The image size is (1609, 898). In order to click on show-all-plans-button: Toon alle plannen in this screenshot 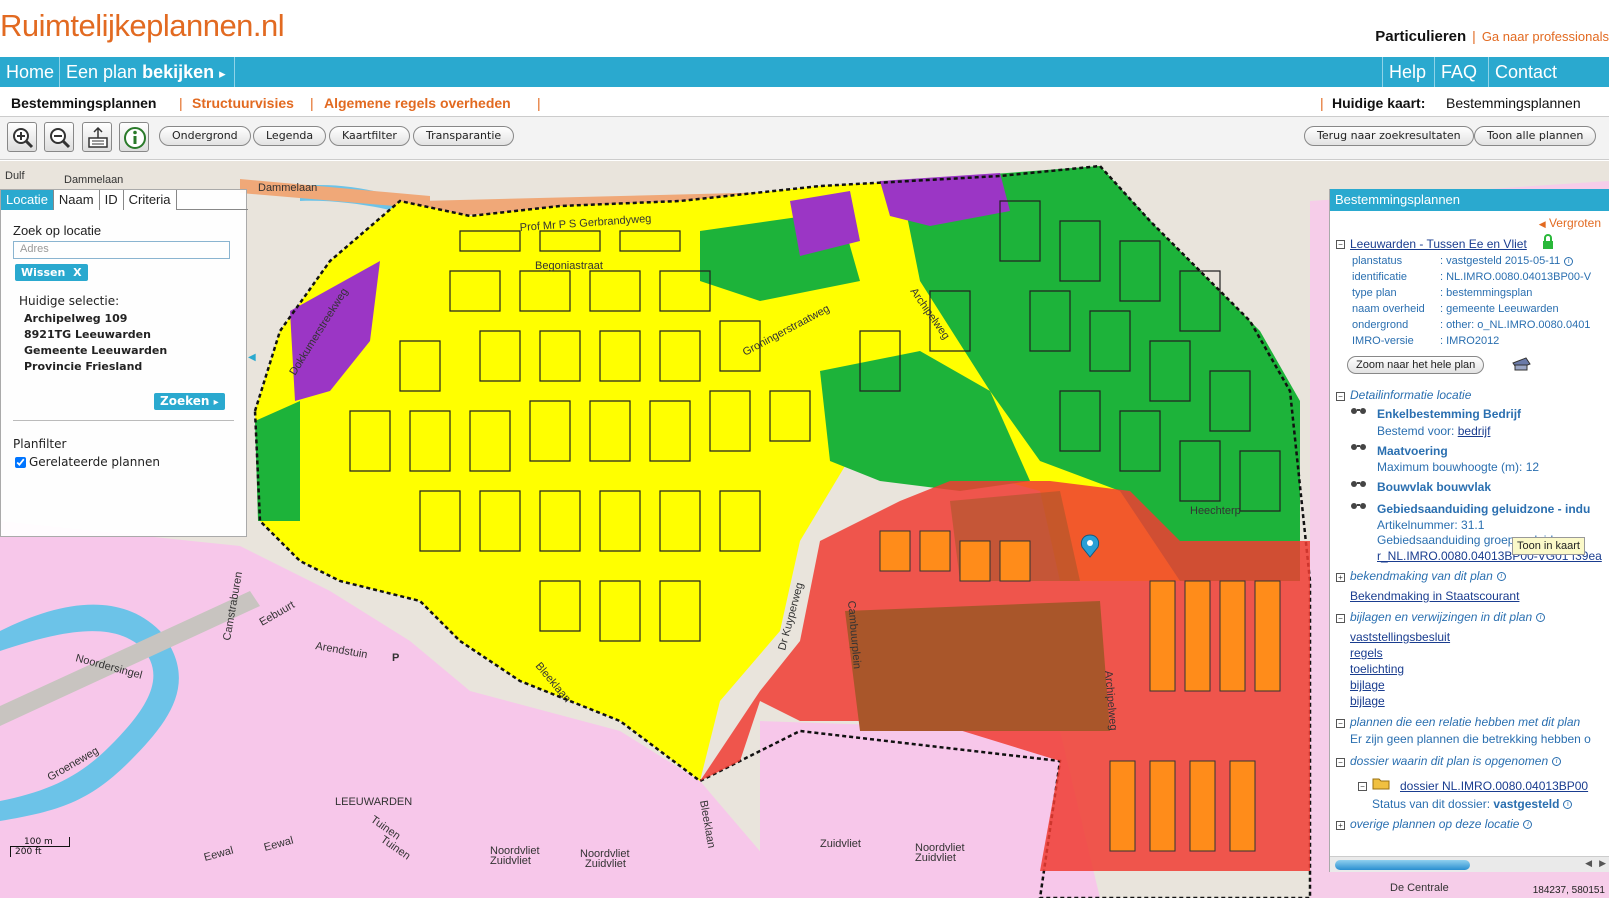, I will do `click(1535, 136)`.